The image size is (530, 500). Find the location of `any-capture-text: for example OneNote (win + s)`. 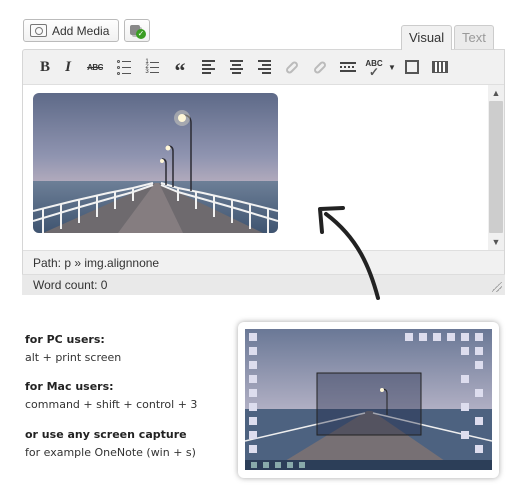

any-capture-text: for example OneNote (win + s) is located at coordinates (110, 452).